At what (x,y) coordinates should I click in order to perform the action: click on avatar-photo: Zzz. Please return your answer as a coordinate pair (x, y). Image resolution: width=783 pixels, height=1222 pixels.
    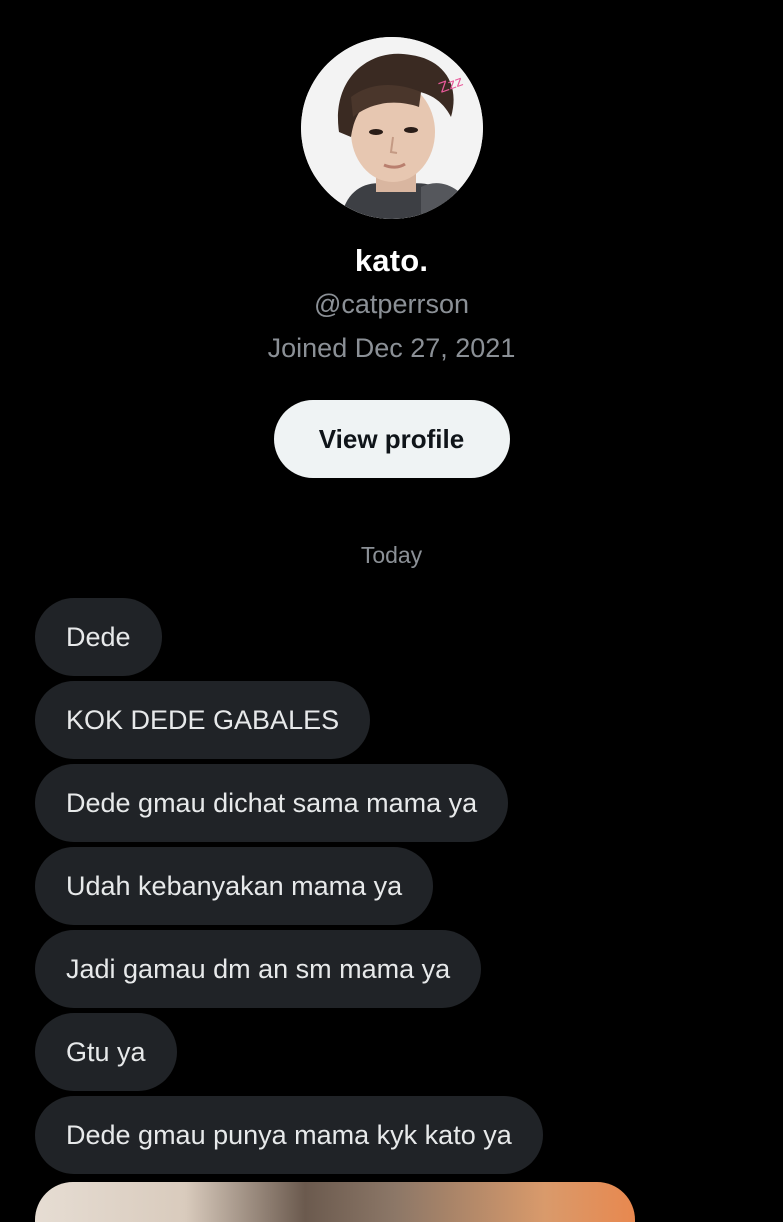
    Looking at the image, I should click on (391, 128).